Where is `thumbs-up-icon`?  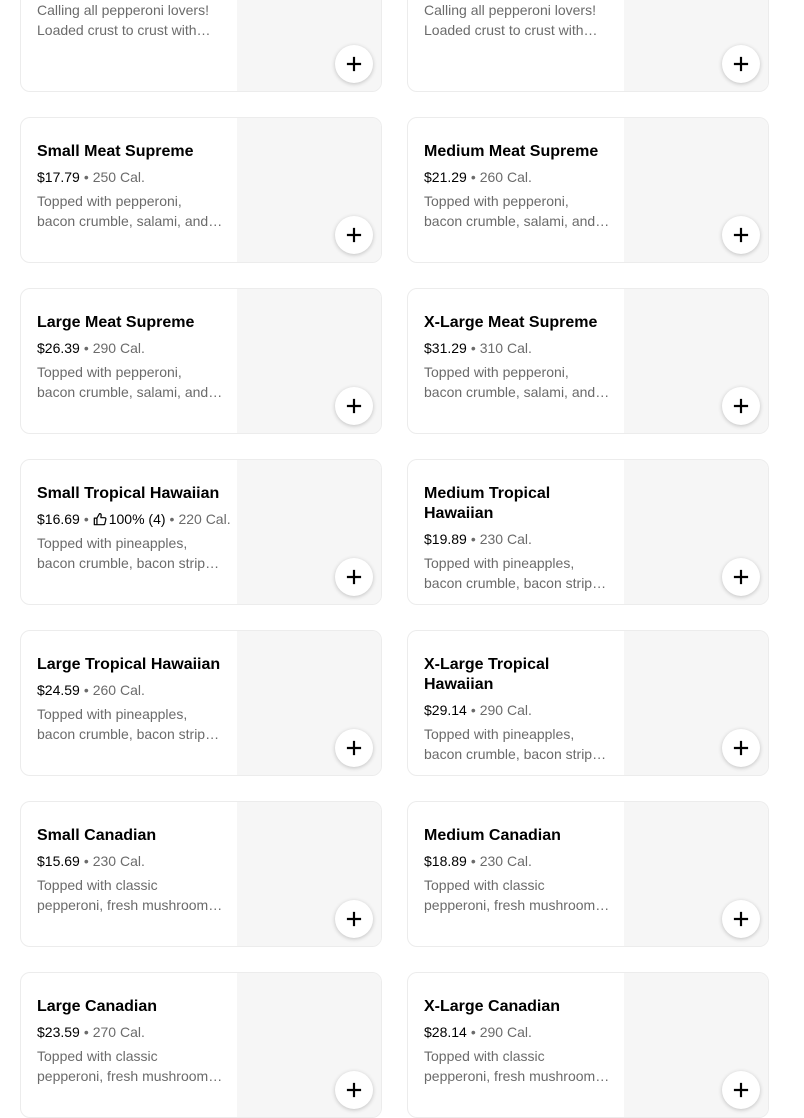
thumbs-up-icon is located at coordinates (100, 519).